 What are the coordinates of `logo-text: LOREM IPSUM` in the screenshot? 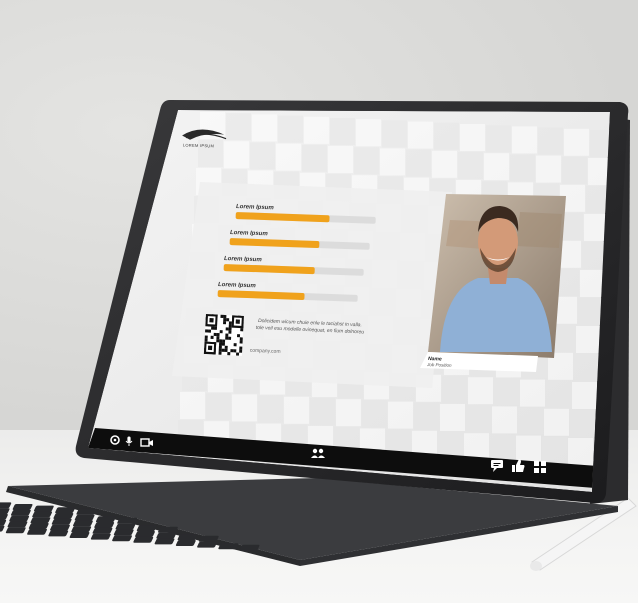 It's located at (198, 146).